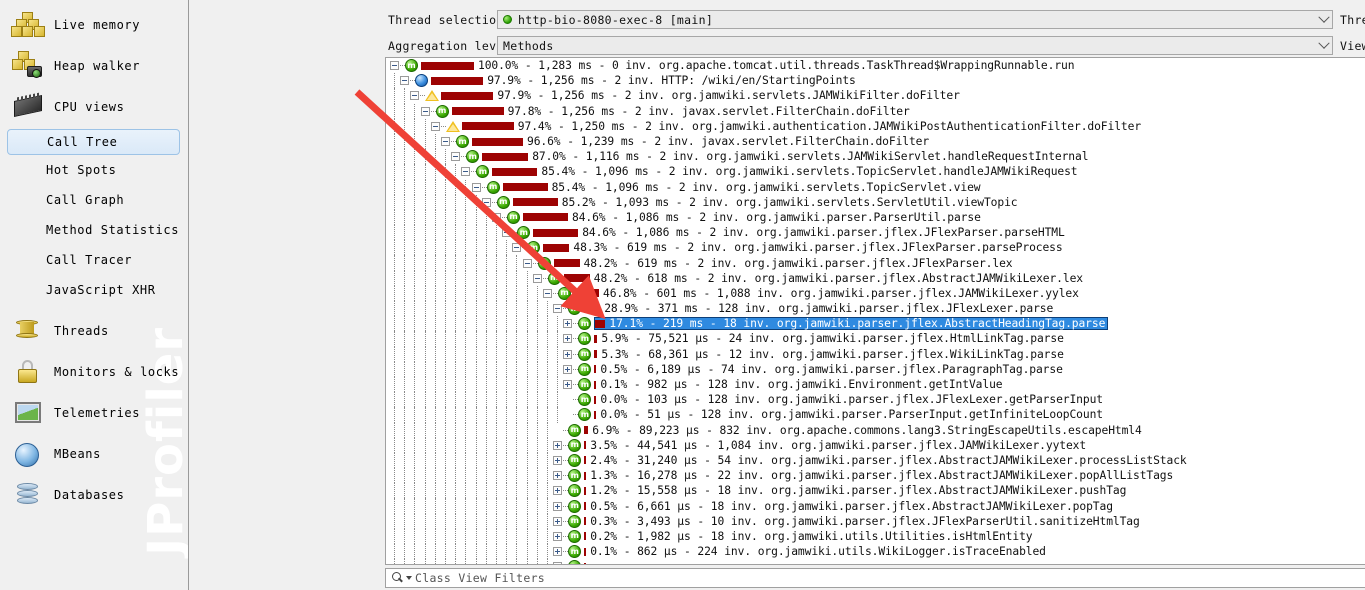 This screenshot has height=590, width=1365. I want to click on method-node-icon: m, so click(564, 293).